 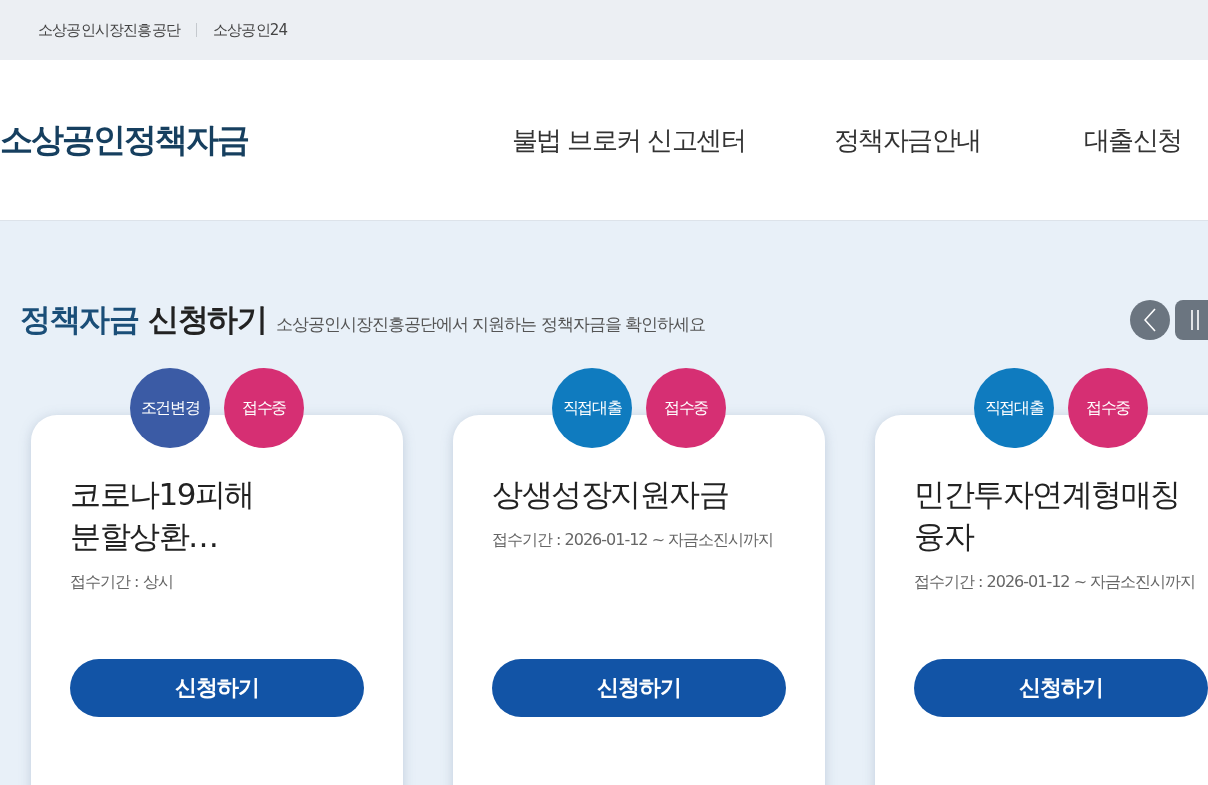 What do you see at coordinates (207, 319) in the screenshot?
I see `section-title: 신청하기` at bounding box center [207, 319].